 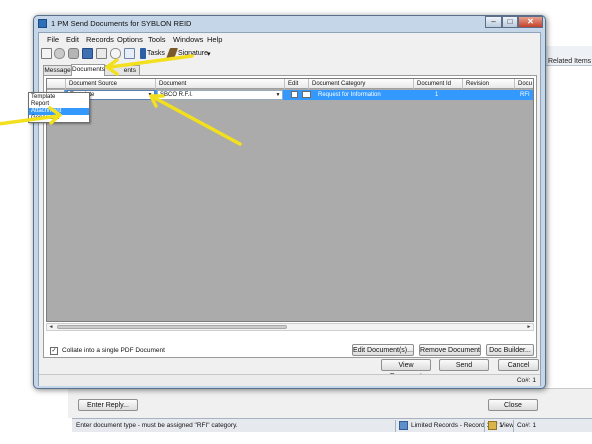 I want to click on view-label: View, so click(x=507, y=426).